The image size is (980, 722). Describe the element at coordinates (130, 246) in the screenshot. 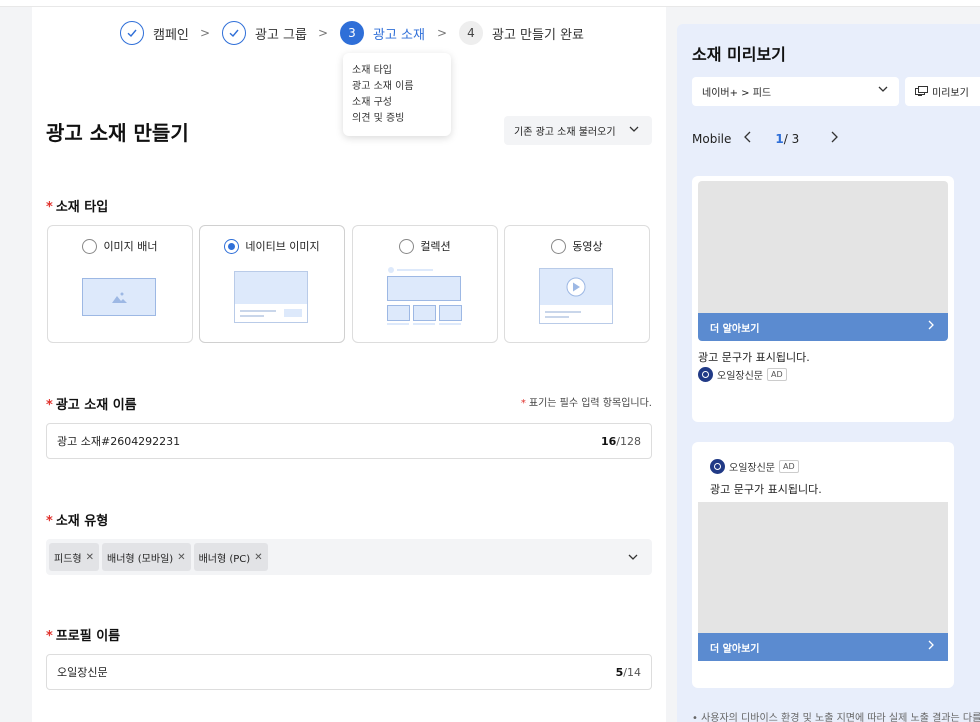

I see `type-option-label: 이미지 배너` at that location.